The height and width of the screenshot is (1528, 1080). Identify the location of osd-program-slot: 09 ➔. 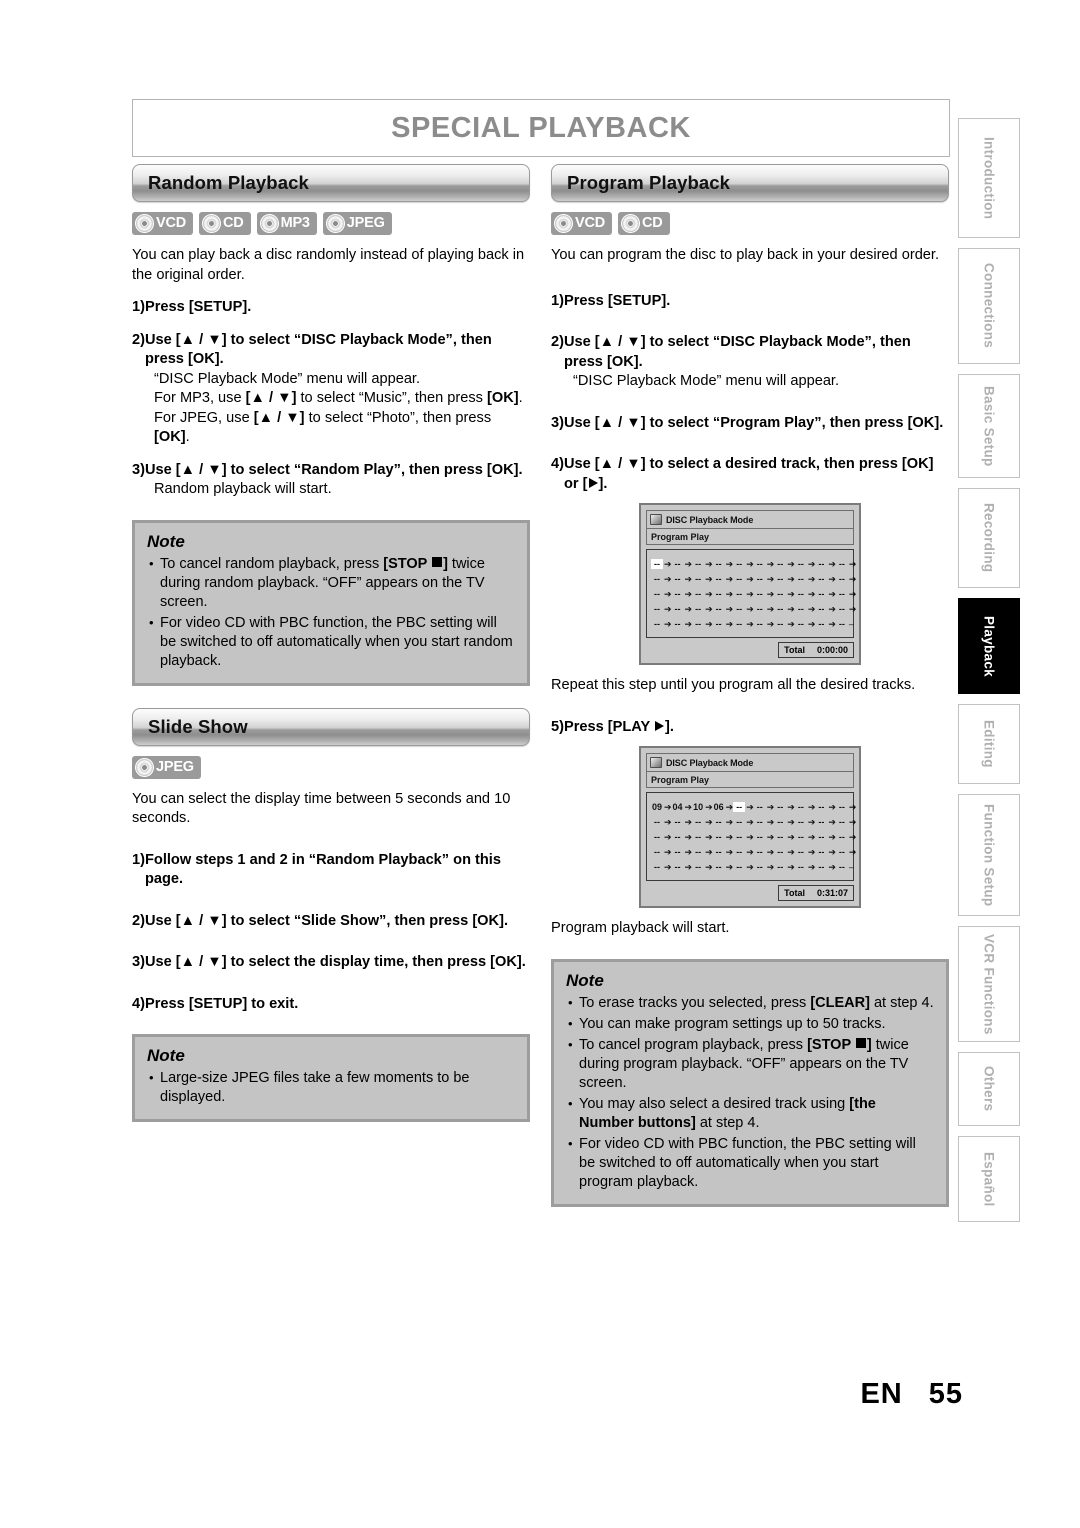
(661, 807).